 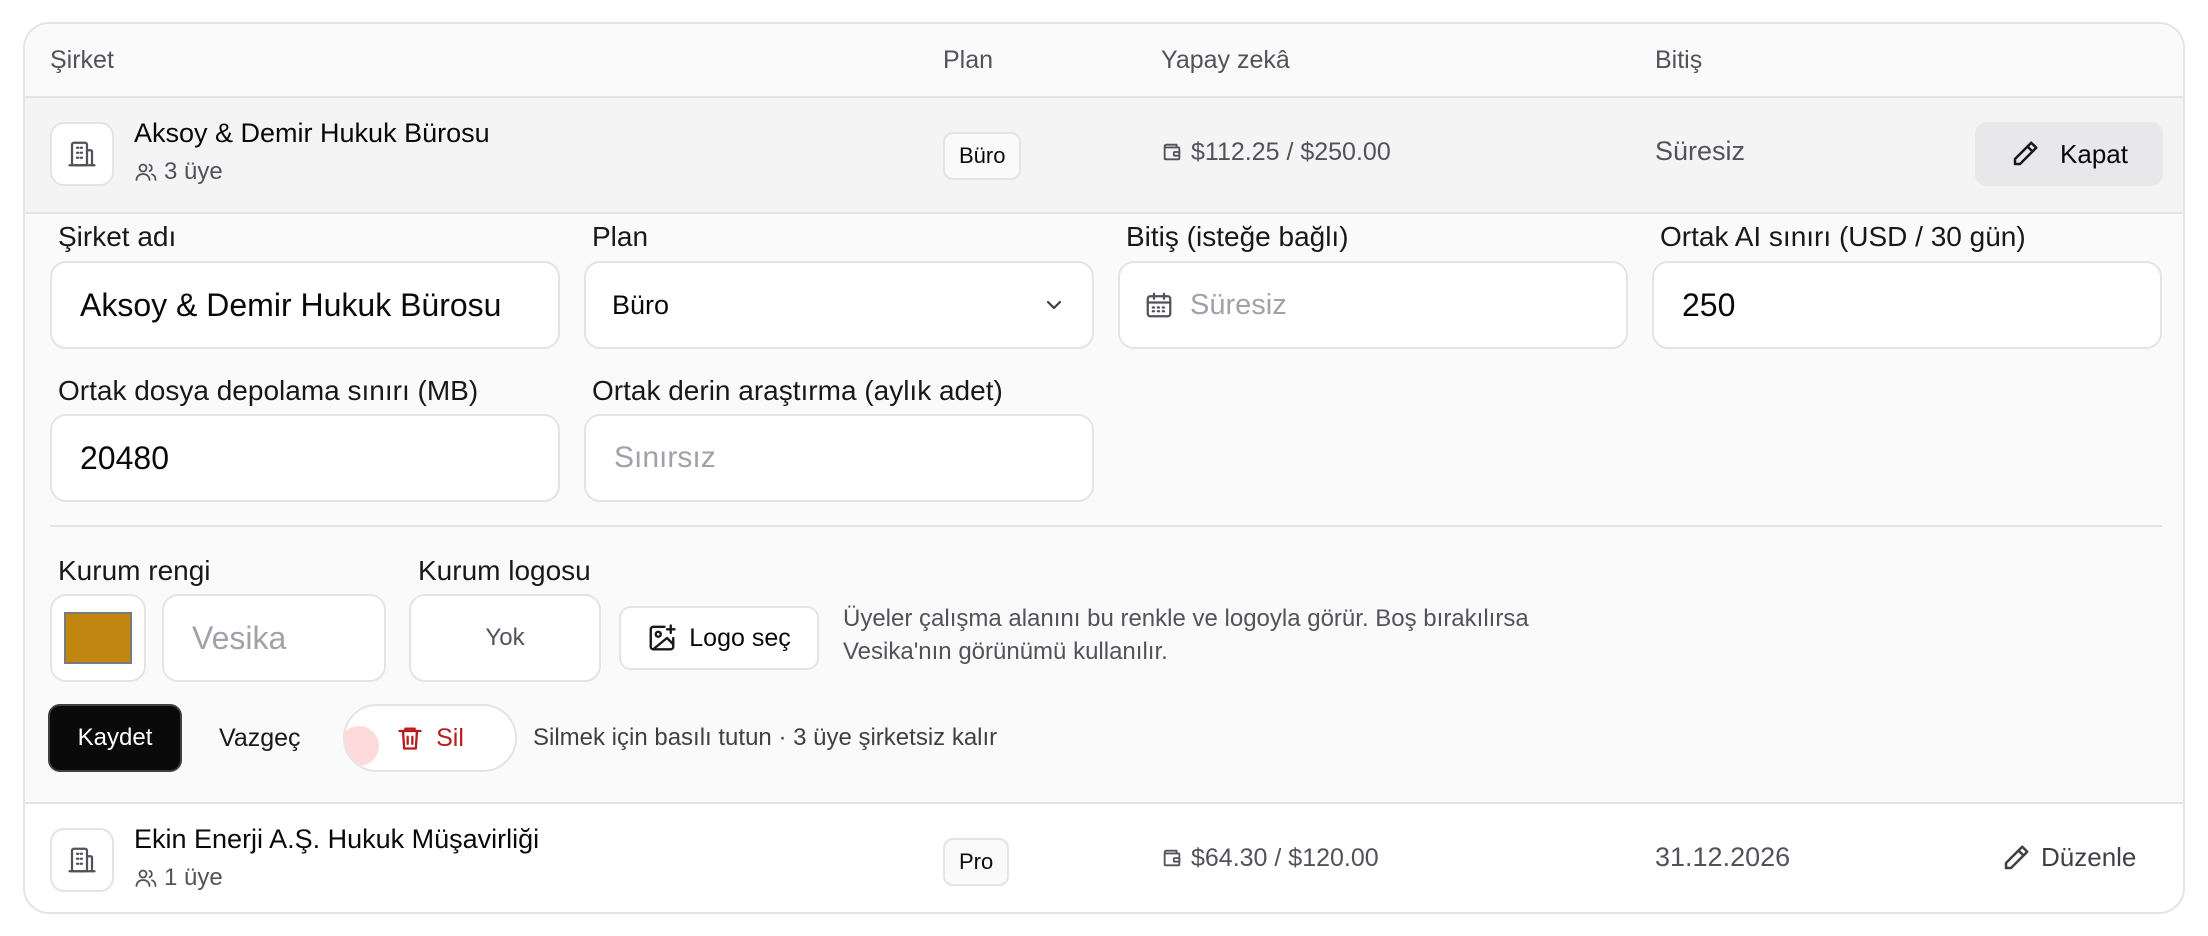 I want to click on expiry-placeholder: Süresiz, so click(x=1238, y=304).